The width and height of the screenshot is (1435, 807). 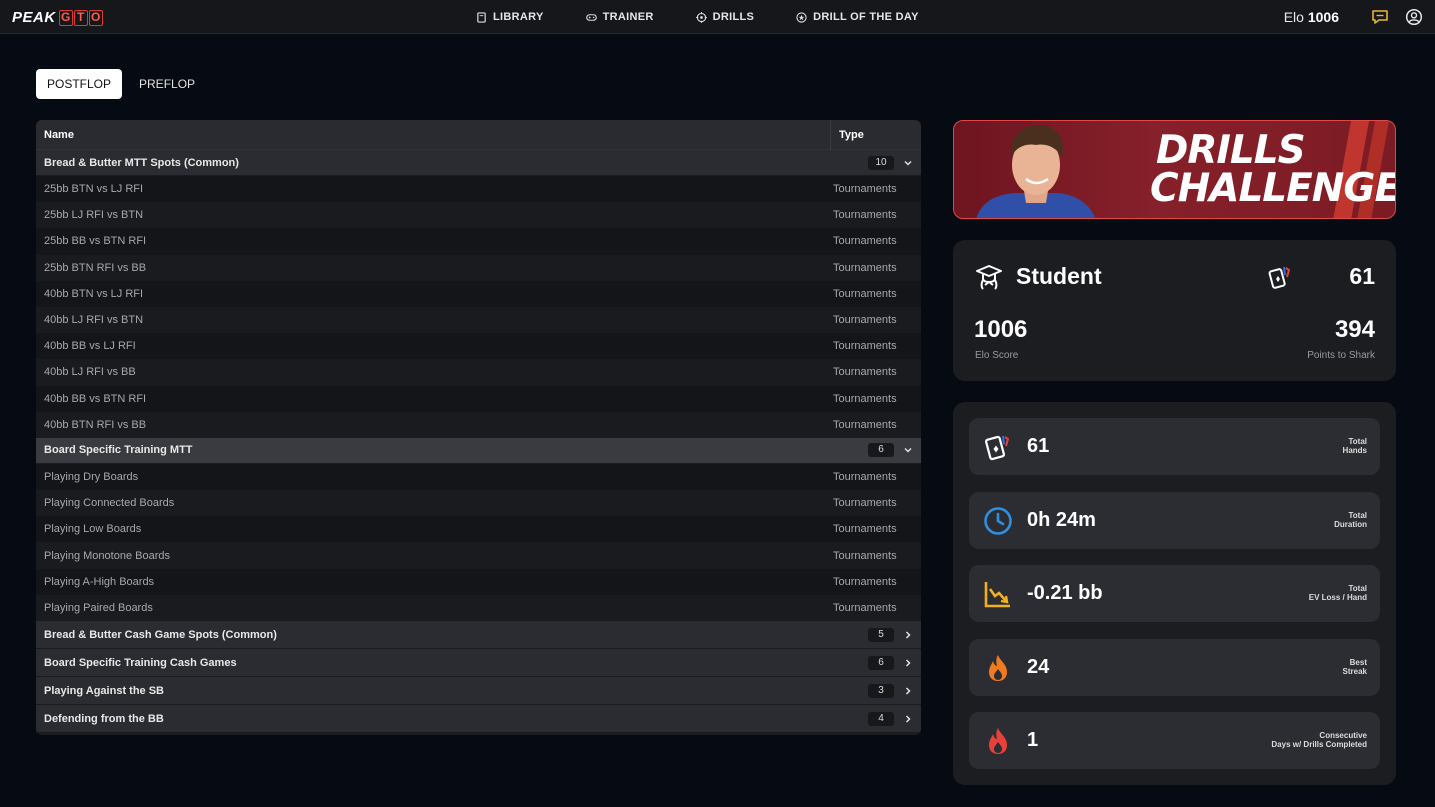 I want to click on table-header: Name Type, so click(x=478, y=135).